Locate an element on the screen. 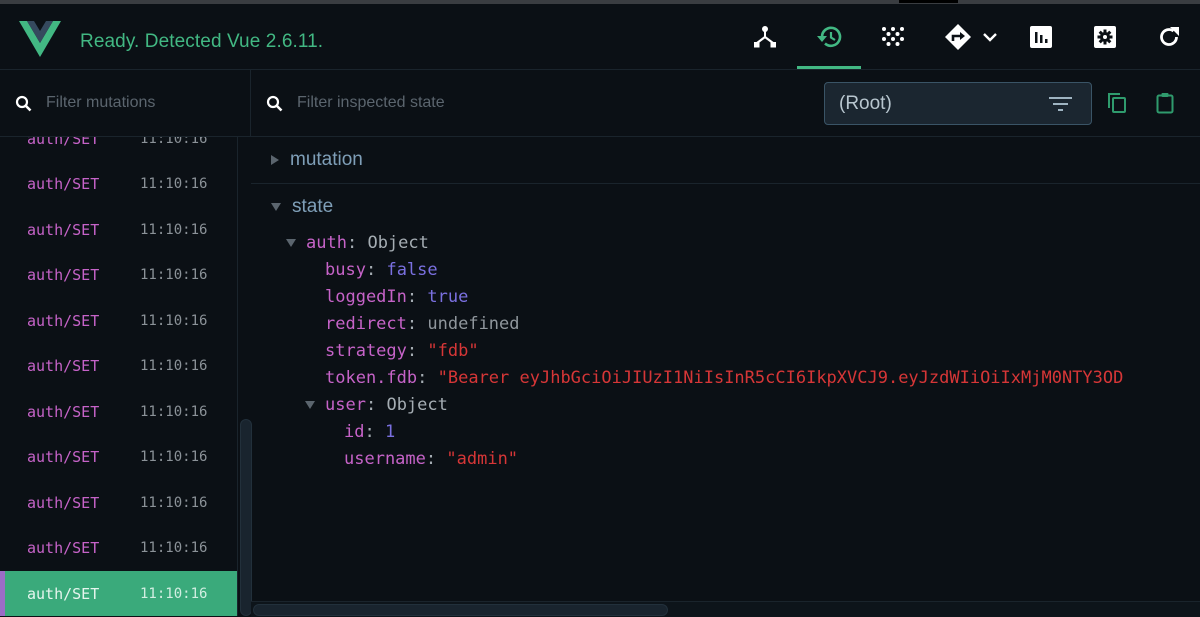 This screenshot has height=617, width=1200. value: true is located at coordinates (448, 297).